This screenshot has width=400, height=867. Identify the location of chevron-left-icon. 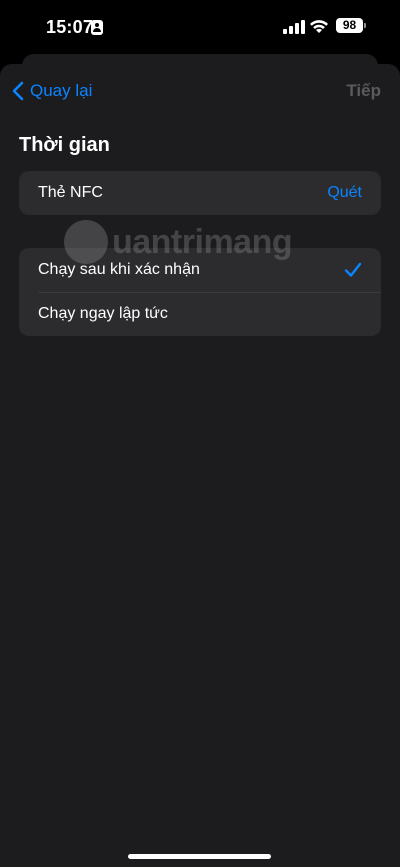
(18, 91).